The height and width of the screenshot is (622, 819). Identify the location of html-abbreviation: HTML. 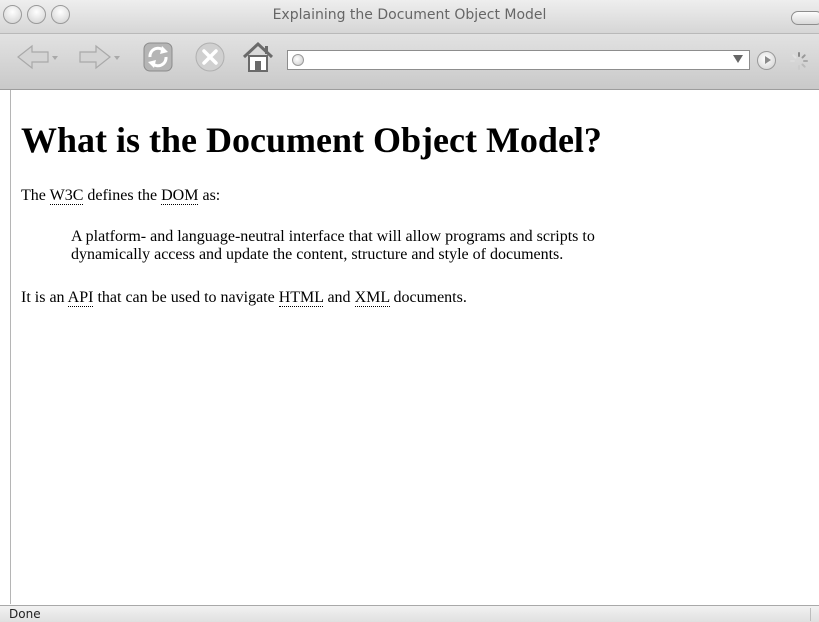
(301, 298).